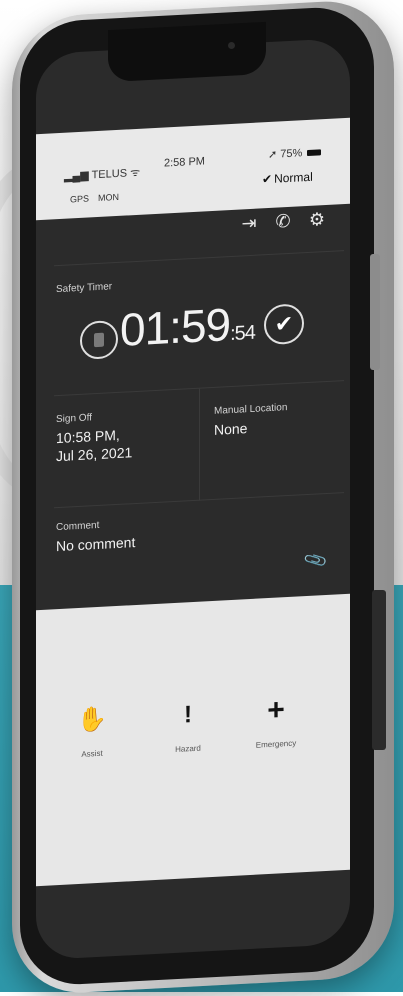 The height and width of the screenshot is (996, 403). Describe the element at coordinates (276, 710) in the screenshot. I see `plus-icon: +` at that location.